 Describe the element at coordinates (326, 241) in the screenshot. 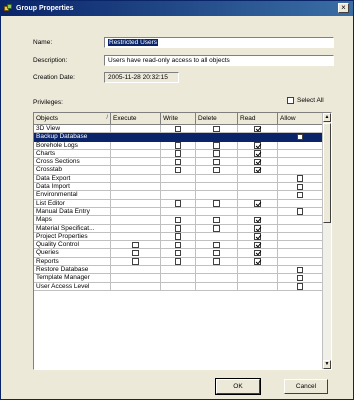

I see `vertical-scrollbar: ▲ ▼` at that location.